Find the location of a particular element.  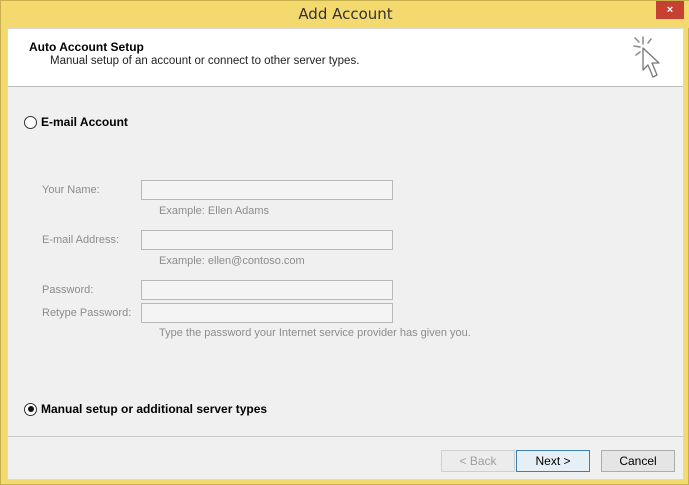

title-bar: Add Account × is located at coordinates (345, 14).